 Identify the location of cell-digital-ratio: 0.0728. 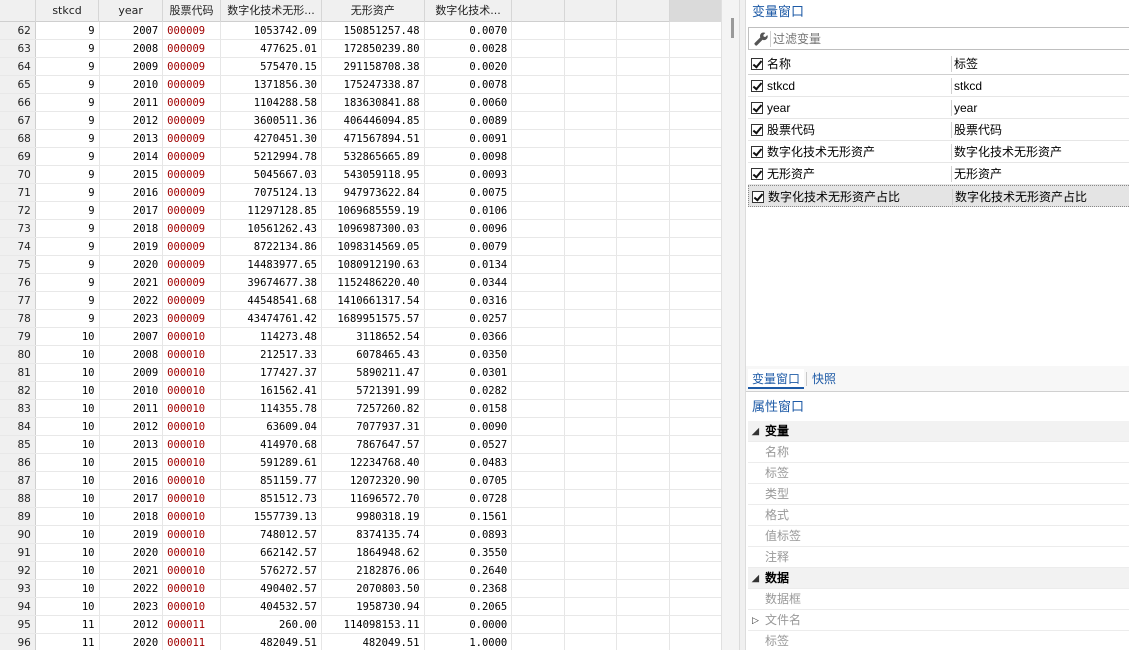
(469, 498).